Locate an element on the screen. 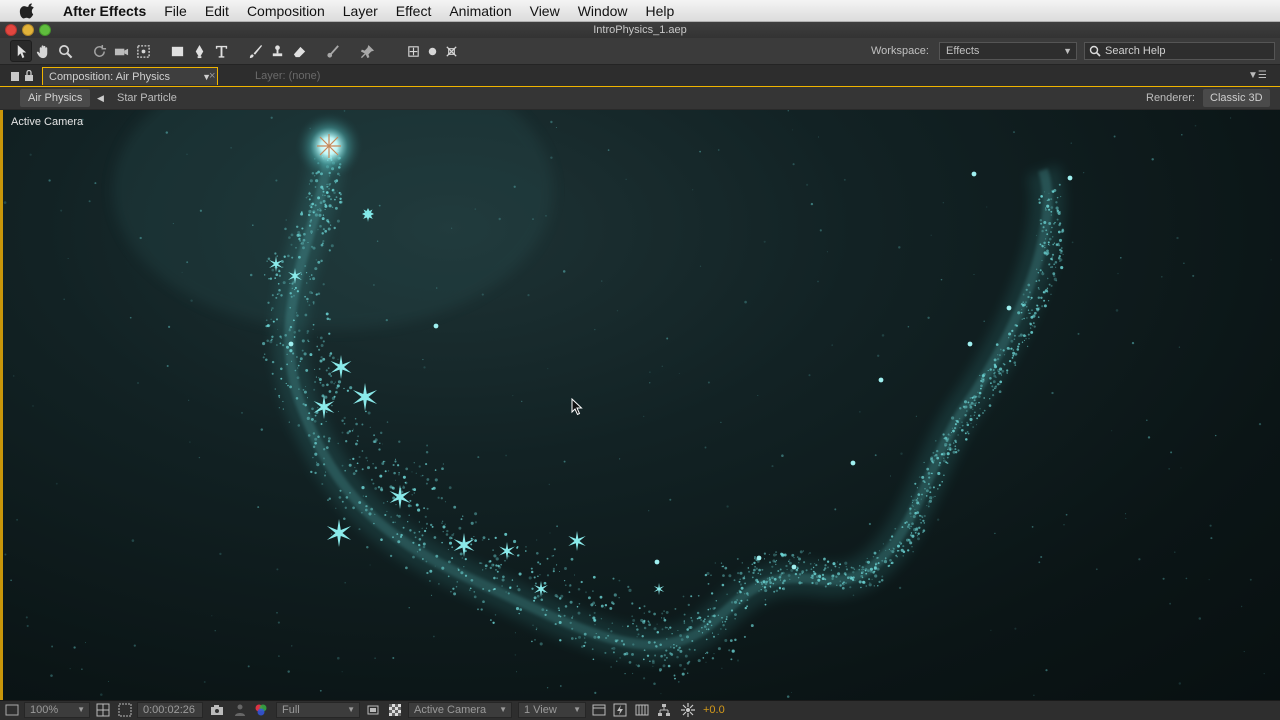 This screenshot has height=720, width=1280. axis-view-icon is located at coordinates (451, 51).